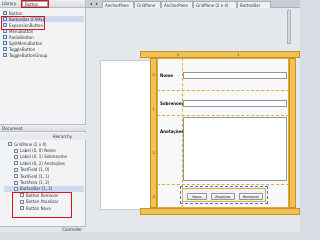 Image resolution: width=320 pixels, height=240 pixels. What do you see at coordinates (153, 109) in the screenshot?
I see `row-index: 1` at bounding box center [153, 109].